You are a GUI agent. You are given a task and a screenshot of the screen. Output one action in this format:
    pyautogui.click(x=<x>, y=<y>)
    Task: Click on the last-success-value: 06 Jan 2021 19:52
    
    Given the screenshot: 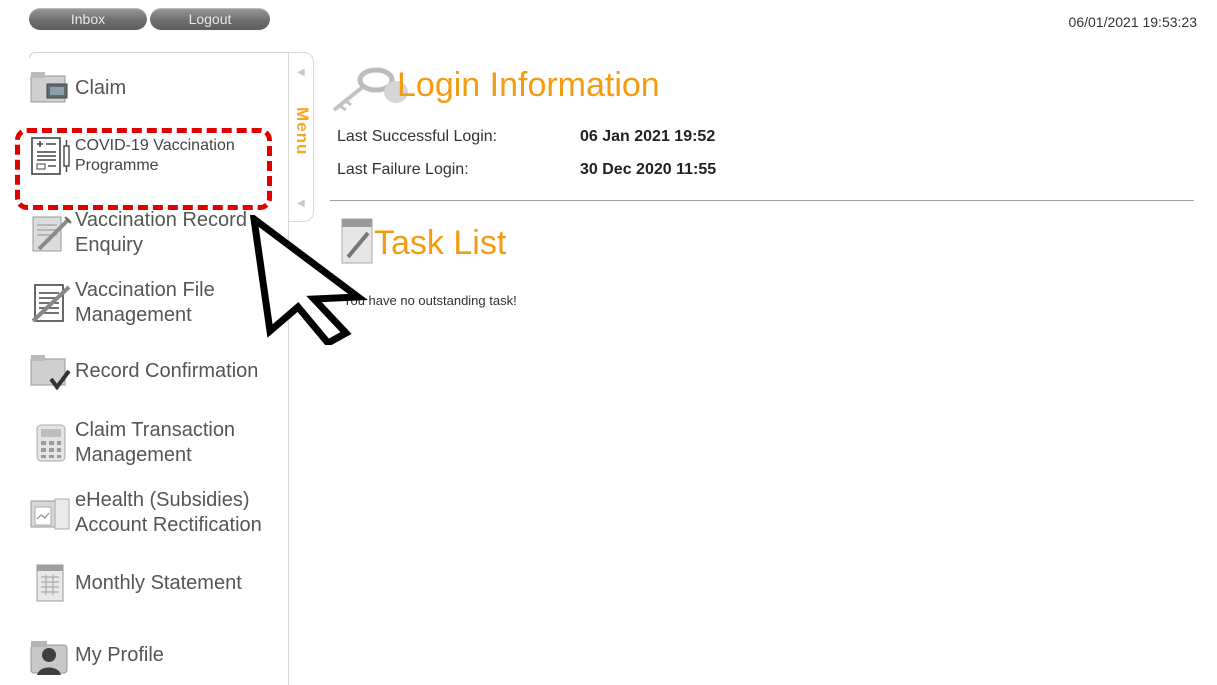 What is the action you would take?
    pyautogui.click(x=648, y=136)
    